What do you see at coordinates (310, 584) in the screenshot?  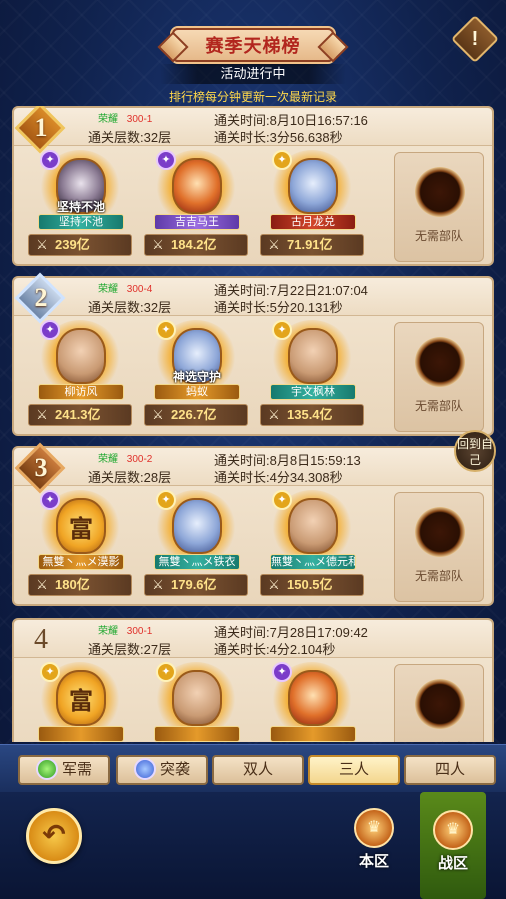 I see `power-value: 150.5亿` at bounding box center [310, 584].